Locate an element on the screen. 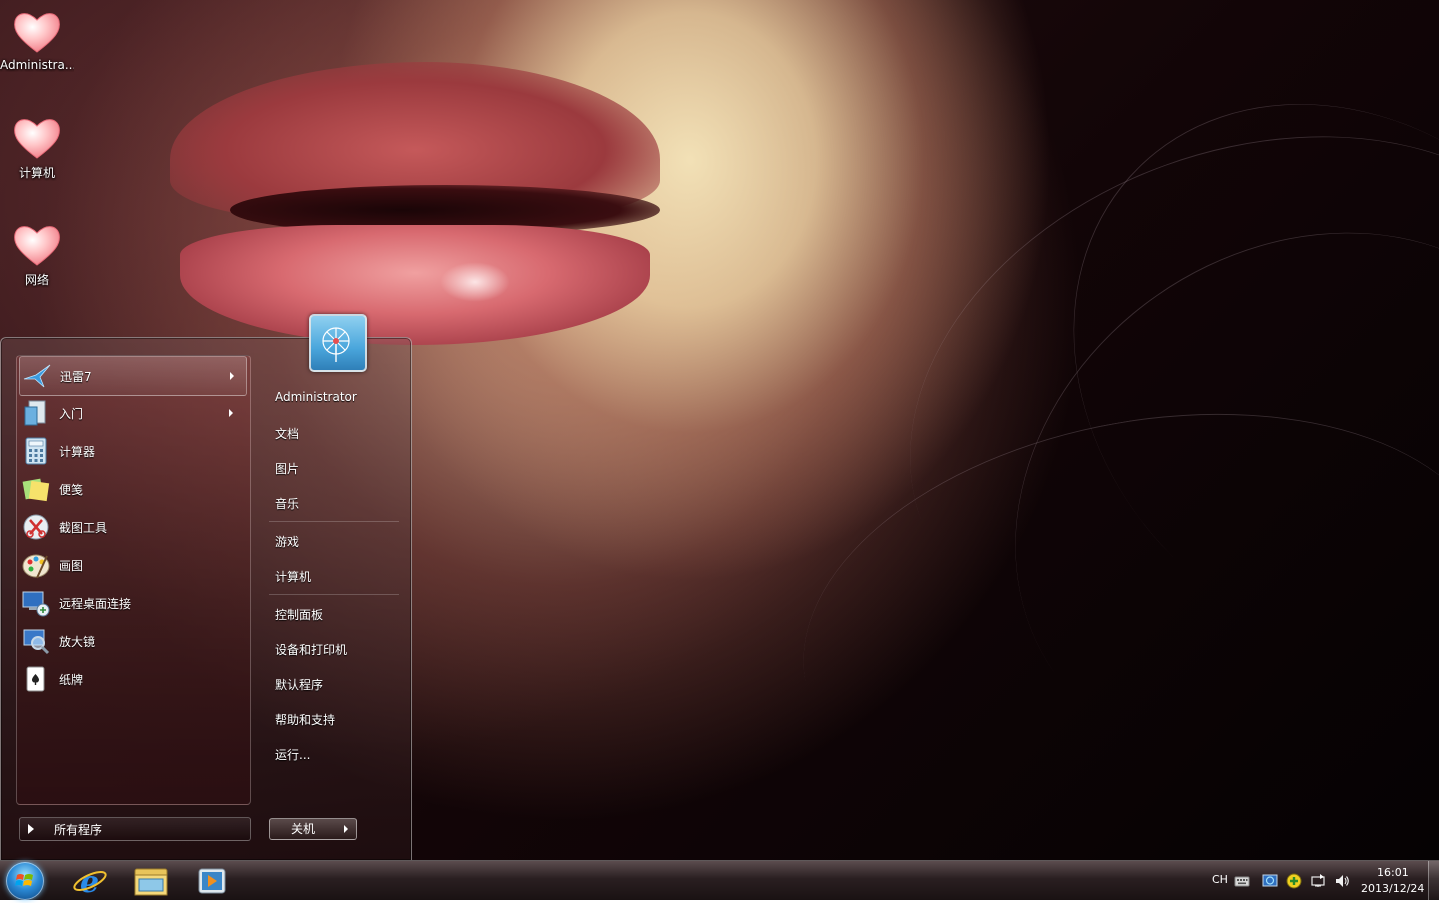 Image resolution: width=1439 pixels, height=903 pixels. start-link-music: 音乐 is located at coordinates (287, 503).